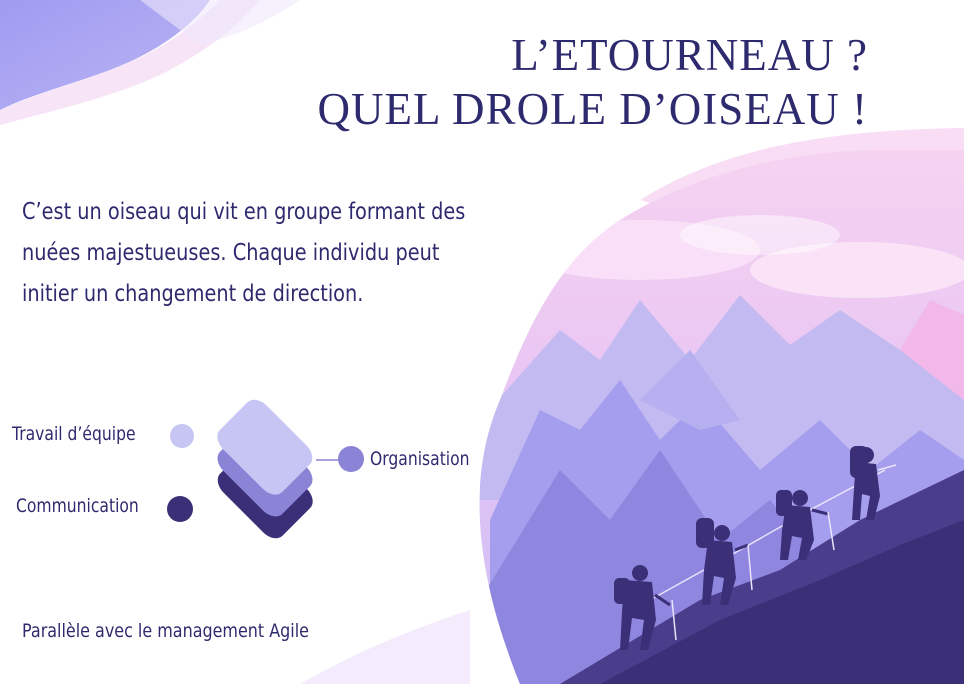 Image resolution: width=964 pixels, height=684 pixels. Describe the element at coordinates (689, 55) in the screenshot. I see `title-line-1: L’ETOURNEAU ?` at that location.